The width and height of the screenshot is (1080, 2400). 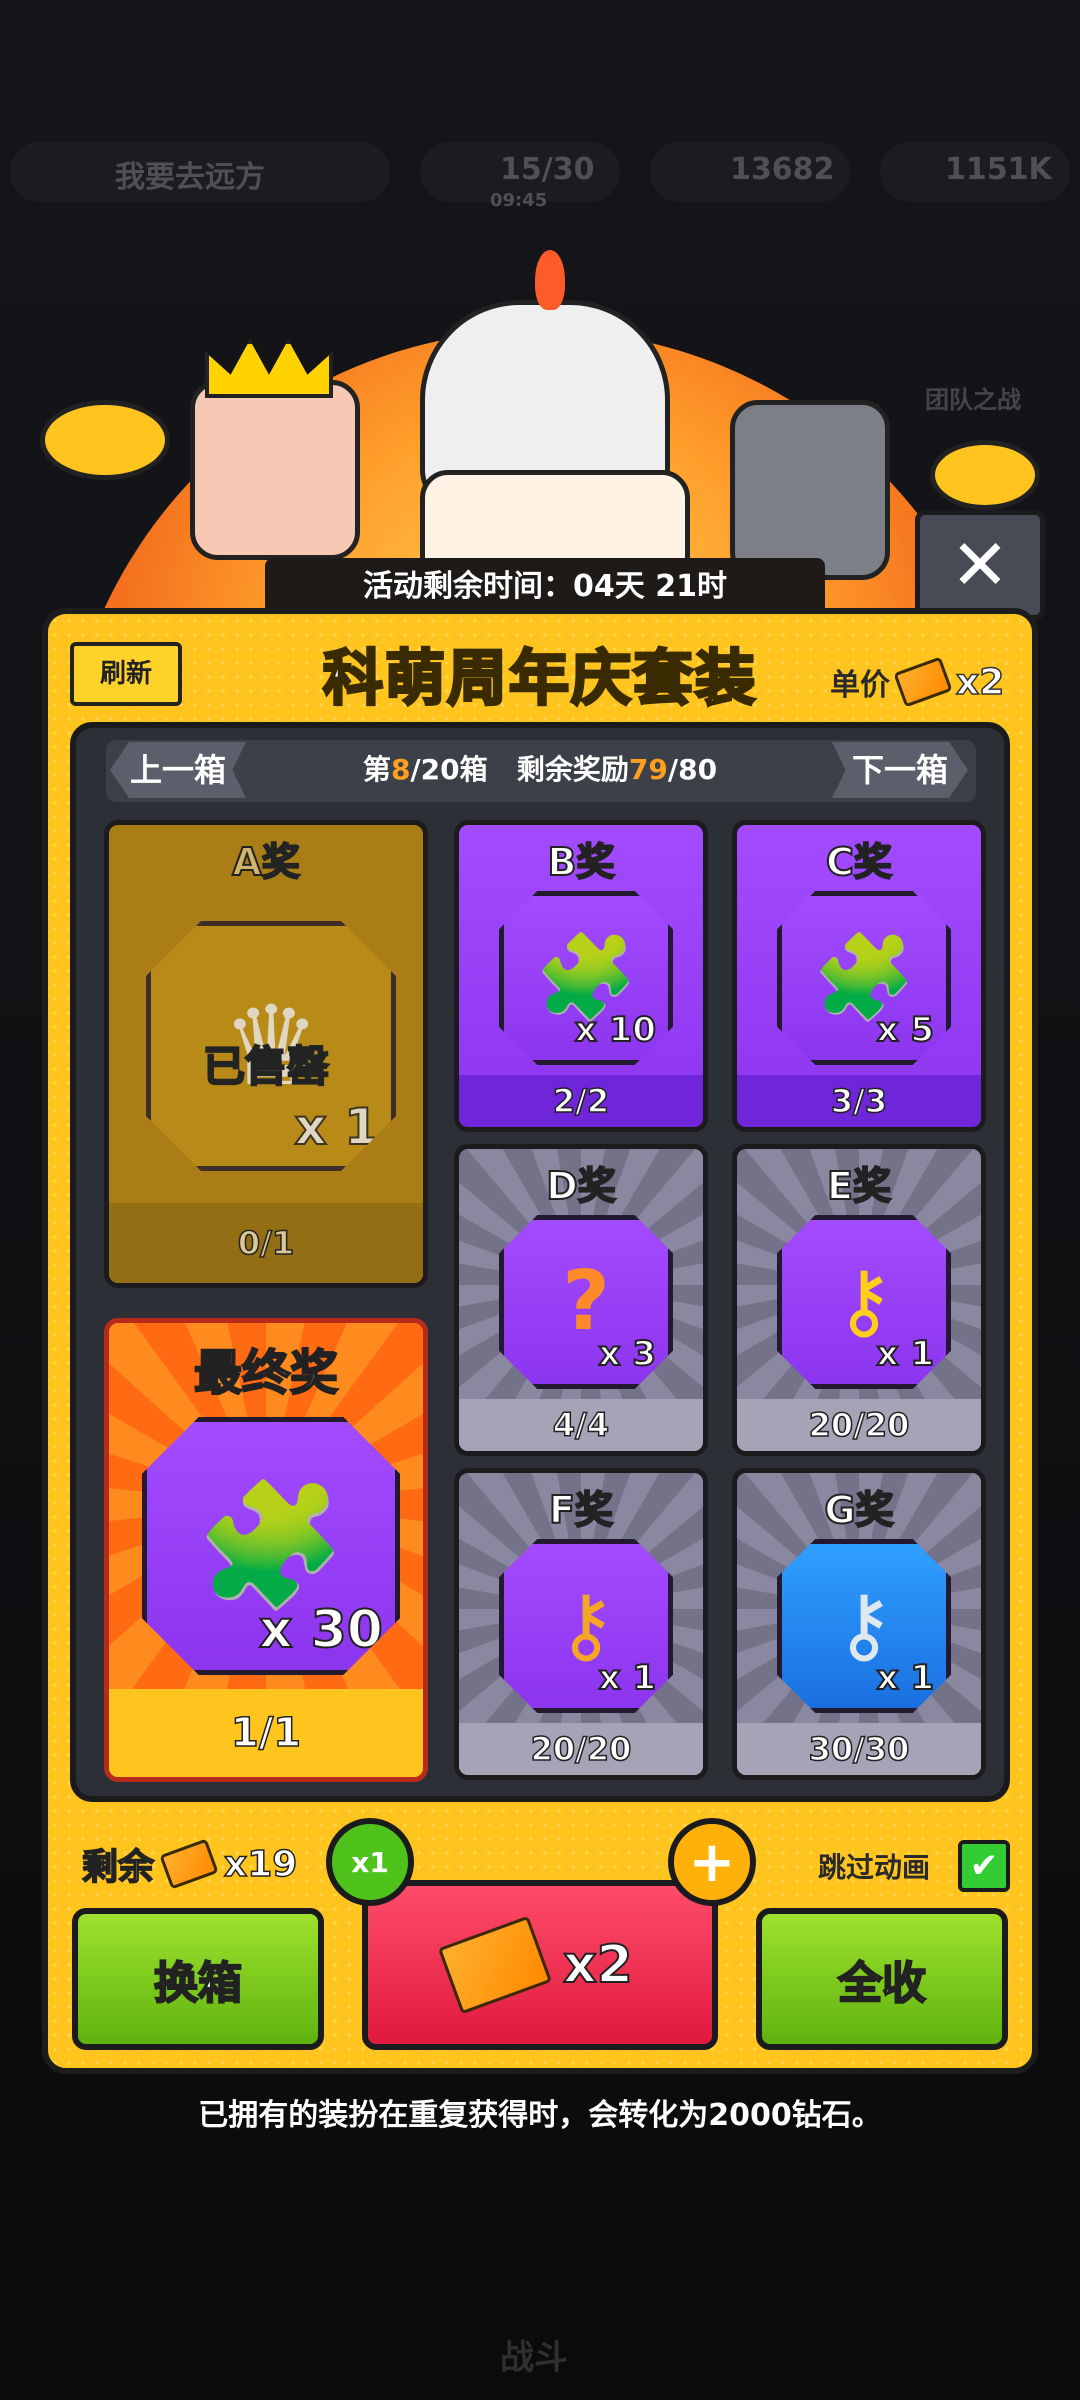 I want to click on coins-value: 13682, so click(x=782, y=169).